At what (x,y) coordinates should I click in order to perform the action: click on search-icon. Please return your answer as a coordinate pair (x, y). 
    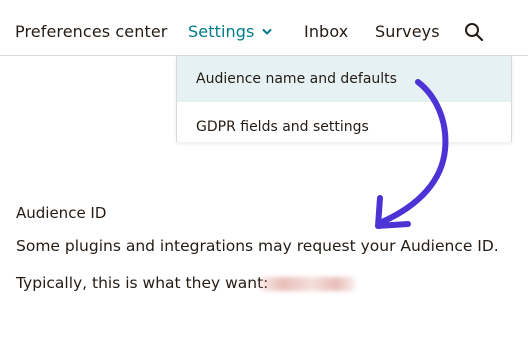
    Looking at the image, I should click on (474, 32).